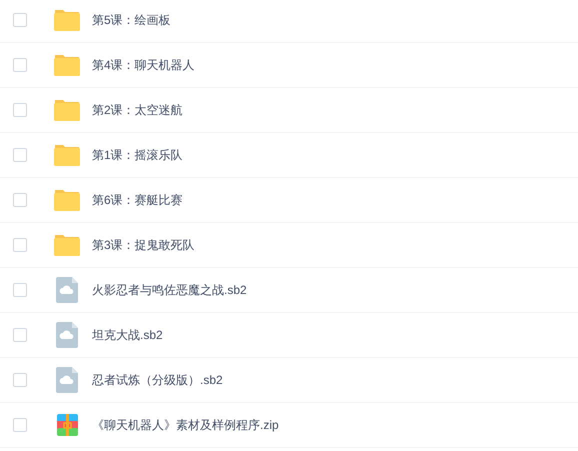  What do you see at coordinates (67, 425) in the screenshot?
I see `archive-icon` at bounding box center [67, 425].